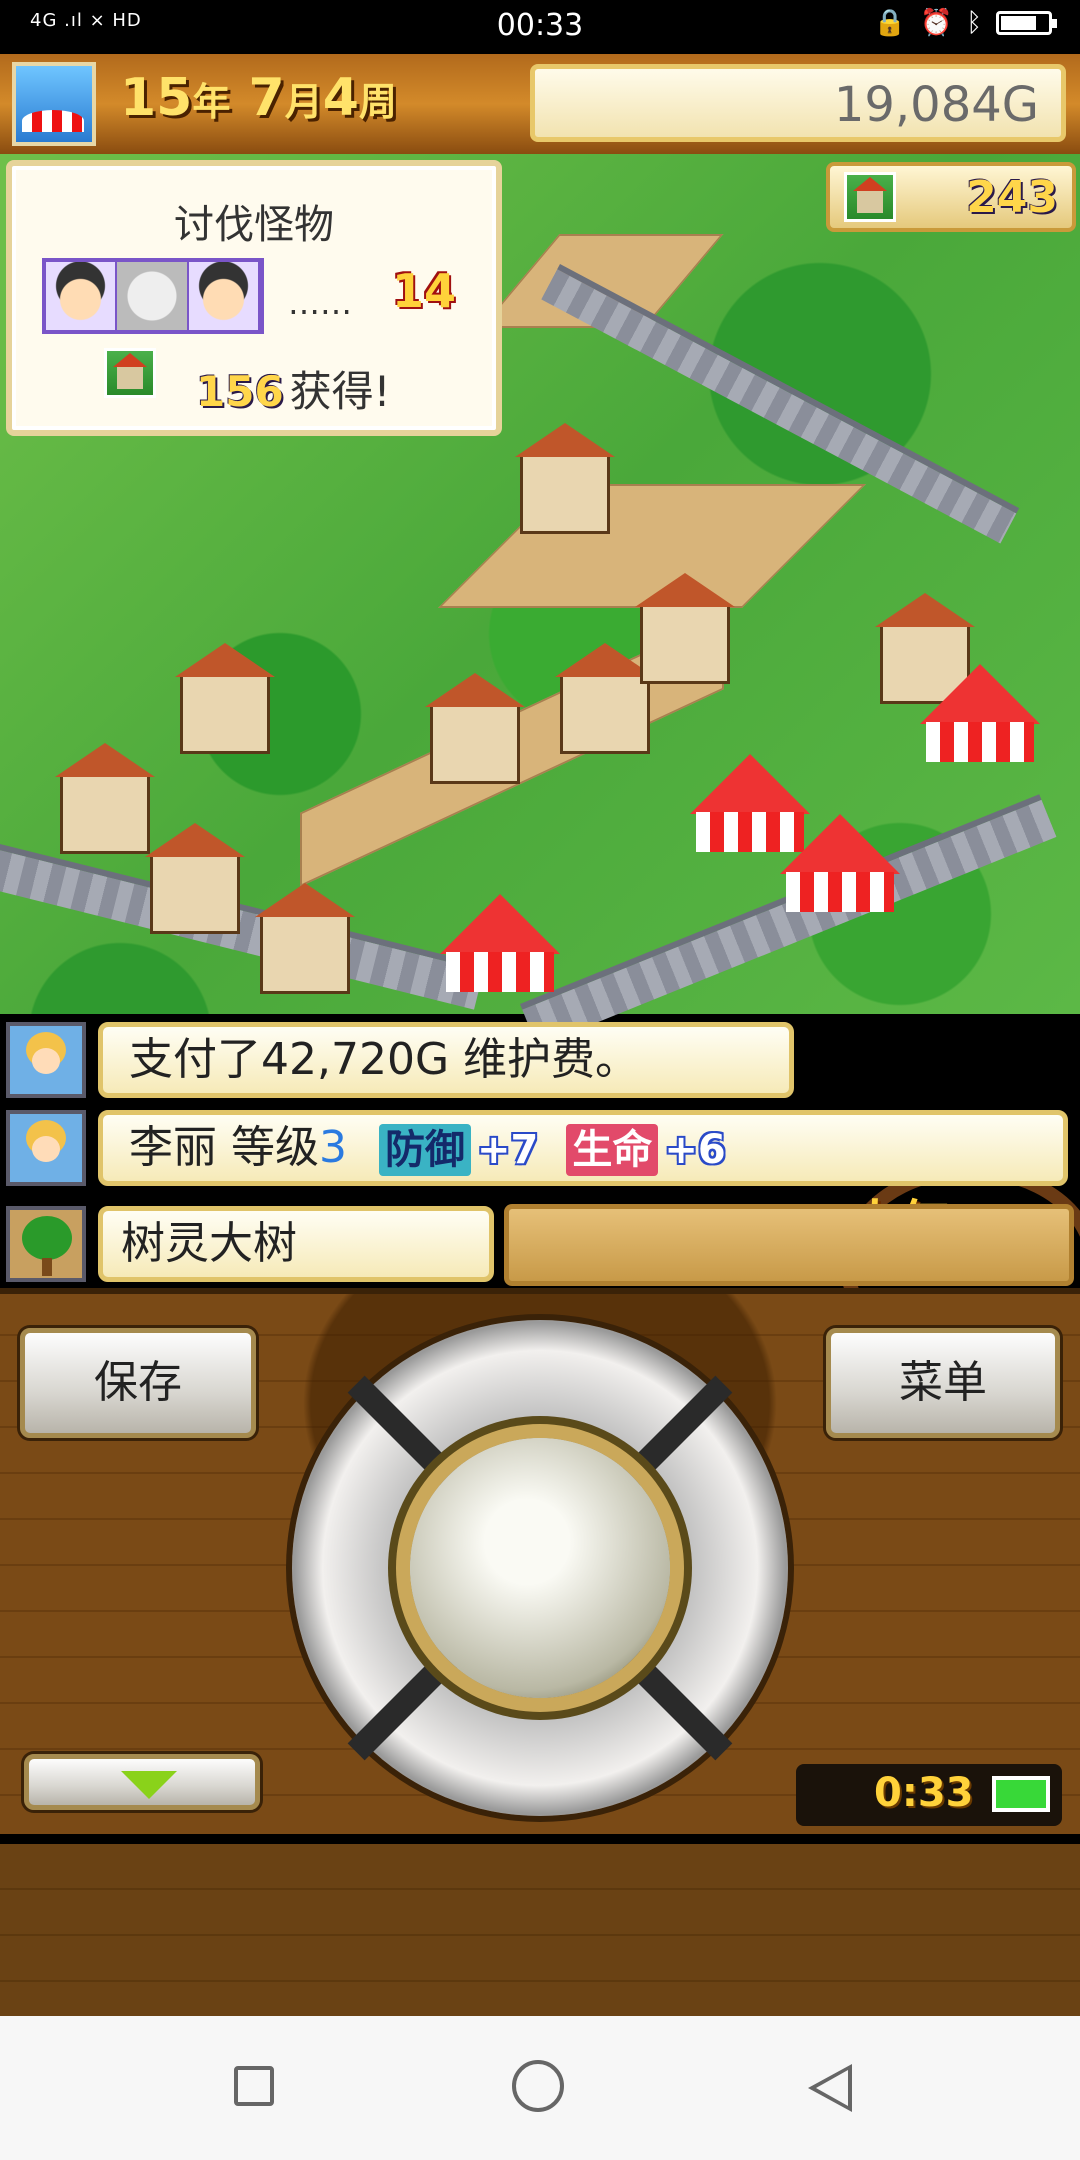 The image size is (1080, 2160). I want to click on home-button, so click(540, 2088).